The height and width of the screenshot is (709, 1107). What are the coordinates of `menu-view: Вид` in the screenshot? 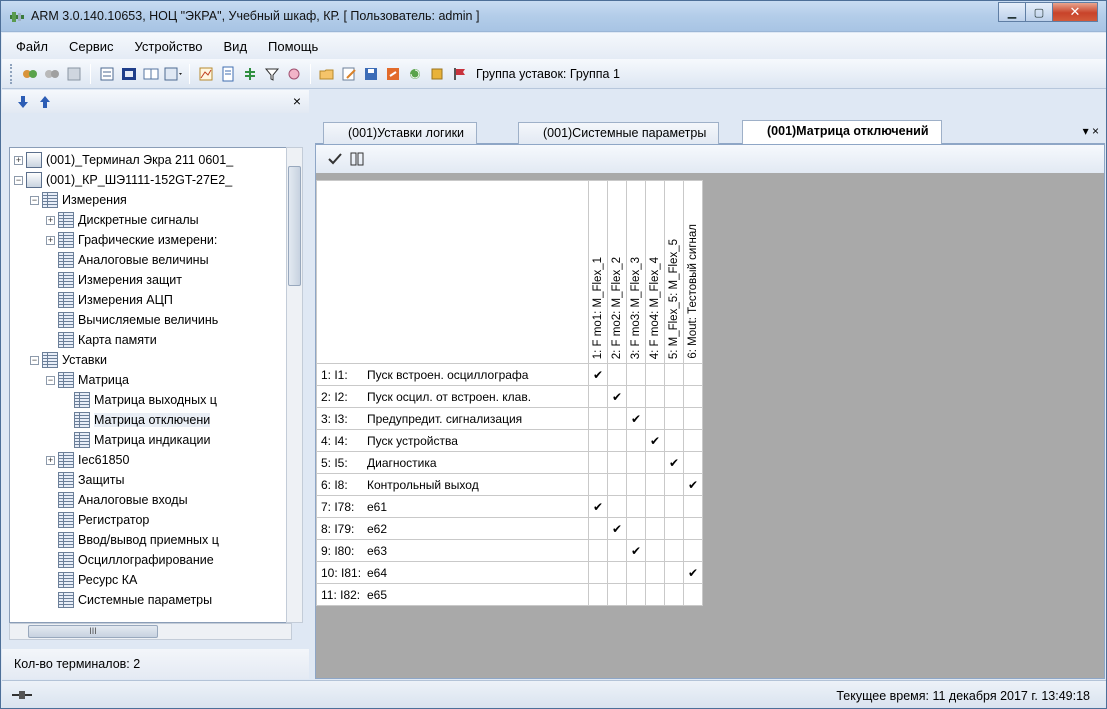 It's located at (236, 46).